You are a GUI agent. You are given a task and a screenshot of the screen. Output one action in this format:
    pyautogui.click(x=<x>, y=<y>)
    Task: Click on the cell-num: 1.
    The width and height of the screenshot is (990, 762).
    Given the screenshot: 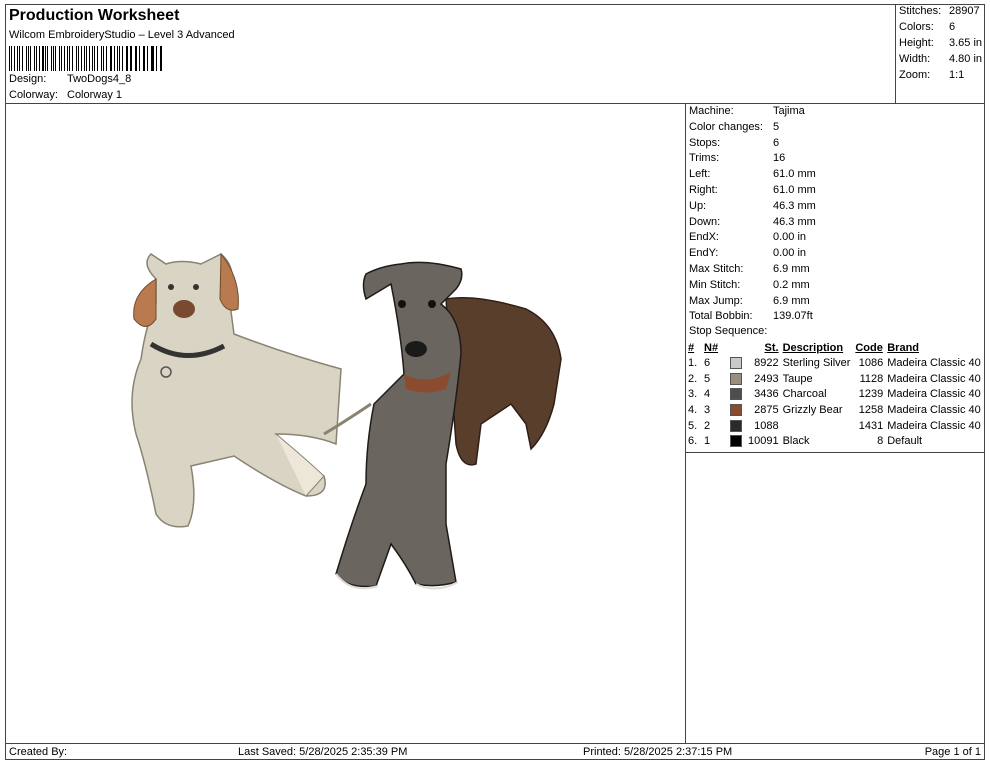 What is the action you would take?
    pyautogui.click(x=693, y=362)
    